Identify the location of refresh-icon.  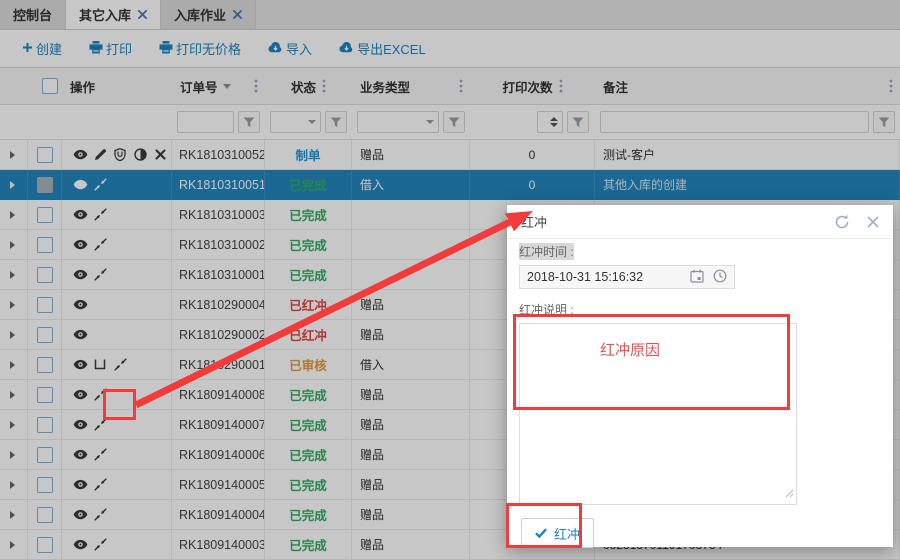
(842, 222).